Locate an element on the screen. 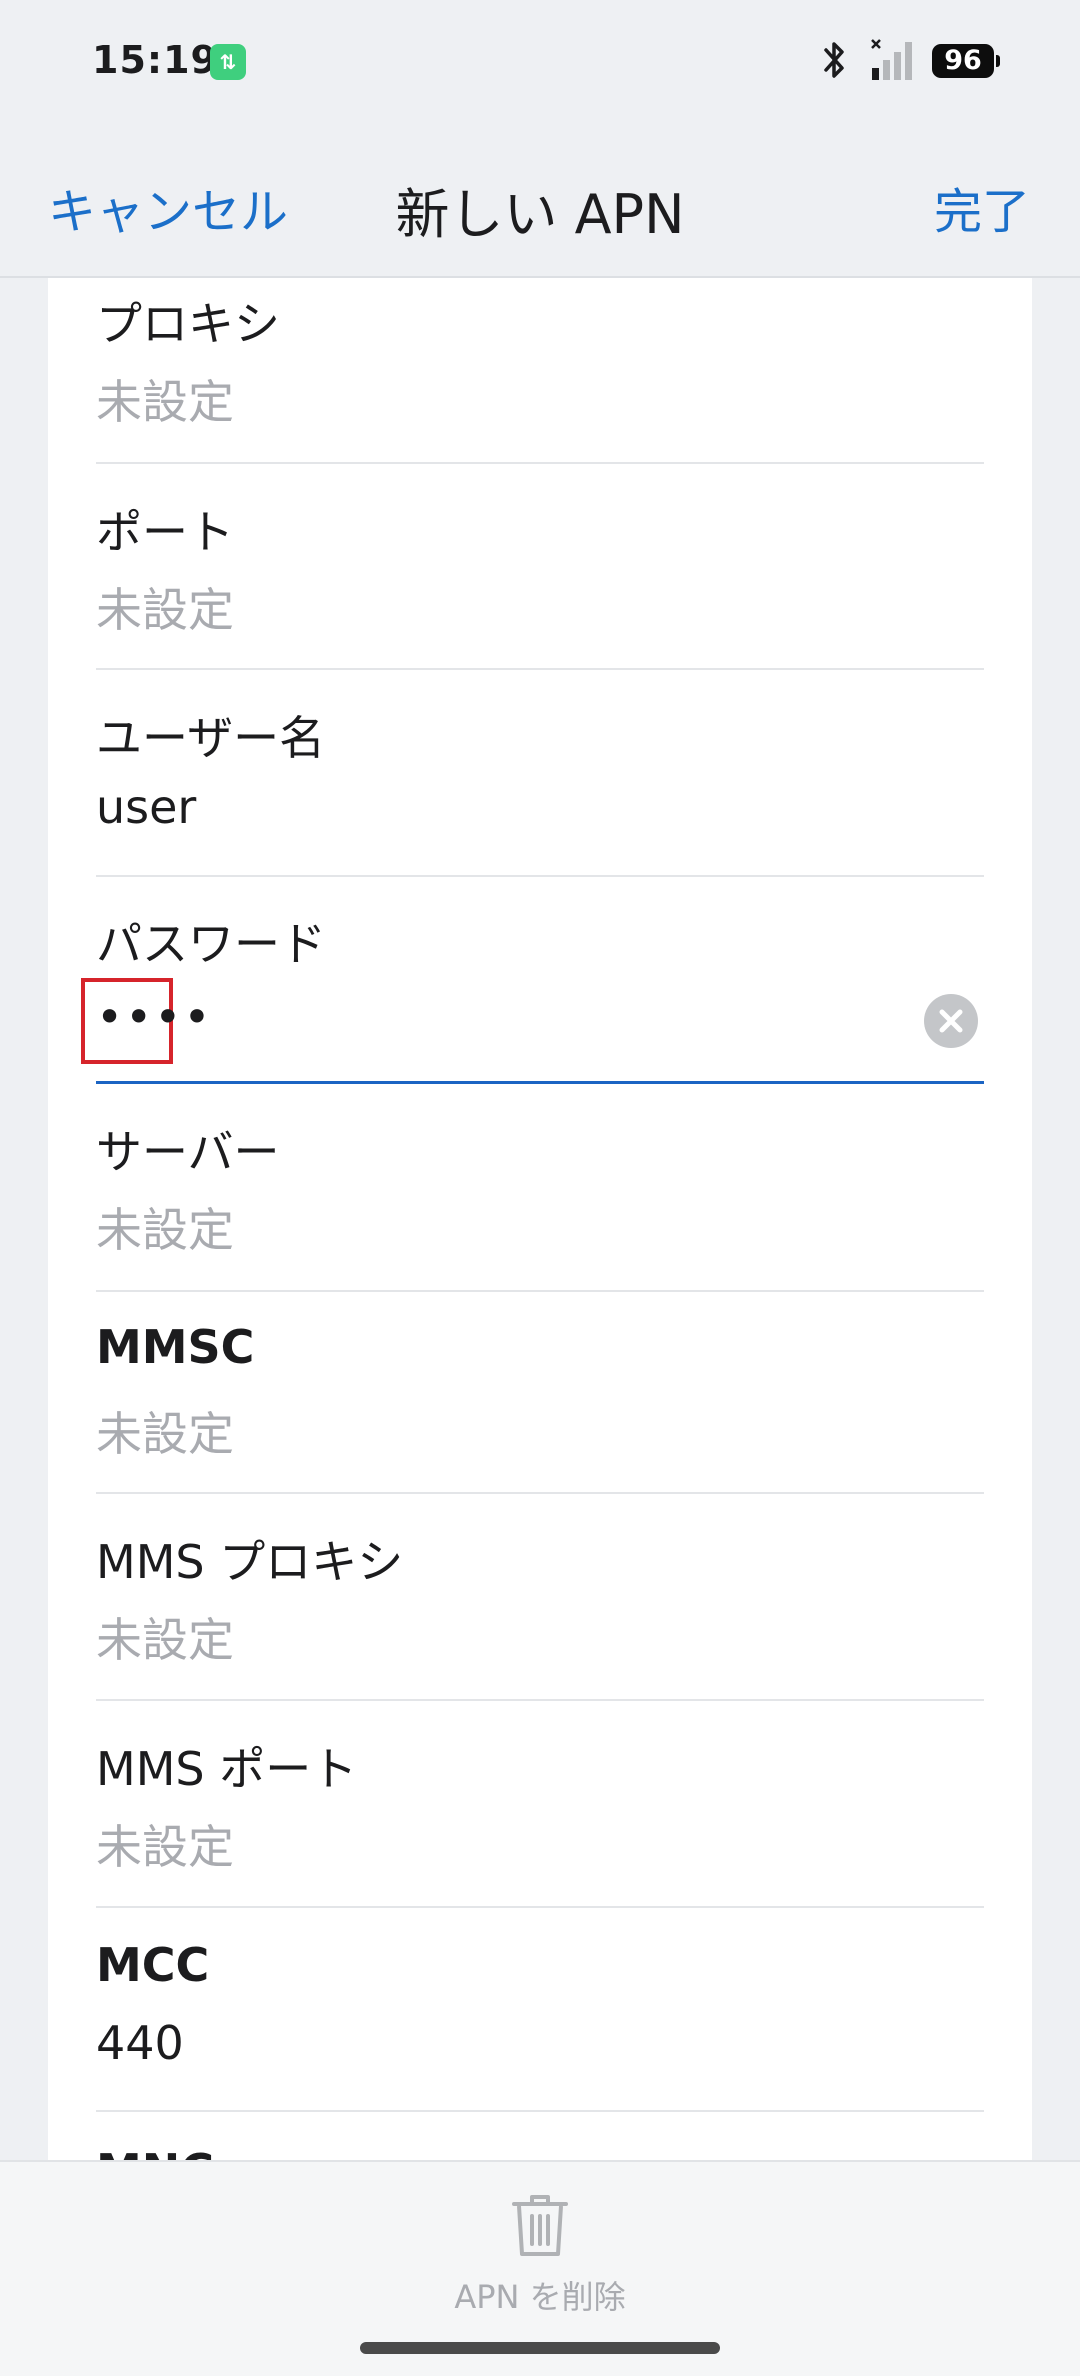 This screenshot has height=2376, width=1080. mmsc-field: 未設定 is located at coordinates (165, 1431).